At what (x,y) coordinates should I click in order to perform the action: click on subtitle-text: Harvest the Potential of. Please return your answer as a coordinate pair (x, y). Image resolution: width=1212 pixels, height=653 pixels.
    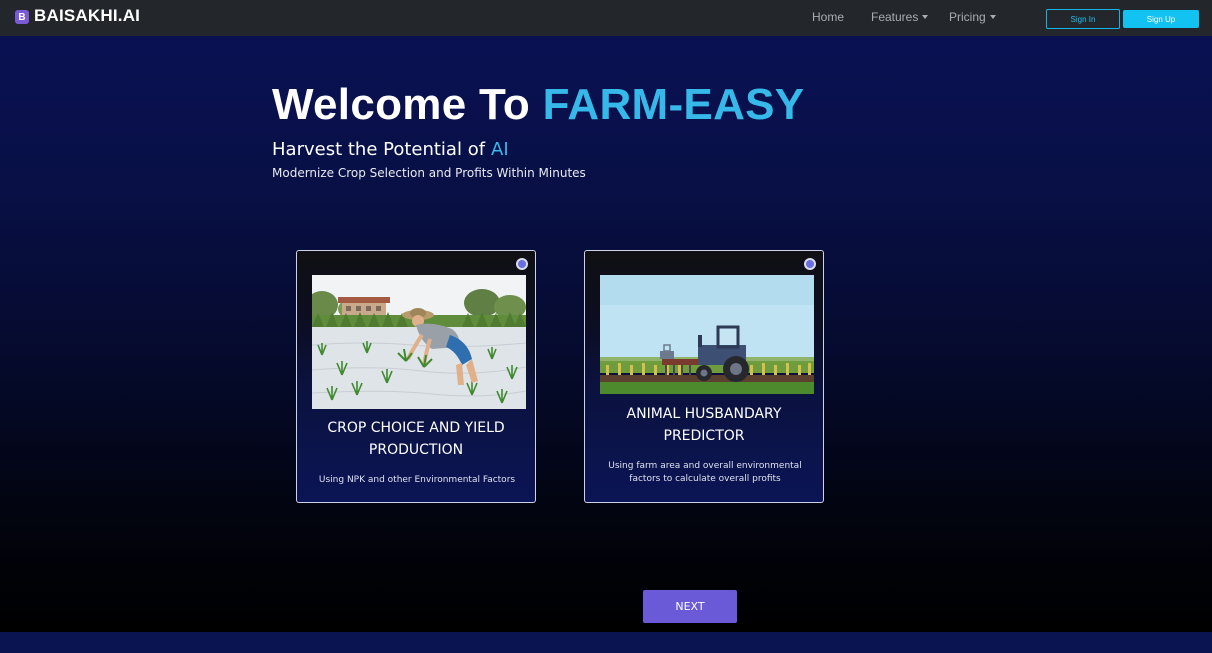
    Looking at the image, I should click on (379, 149).